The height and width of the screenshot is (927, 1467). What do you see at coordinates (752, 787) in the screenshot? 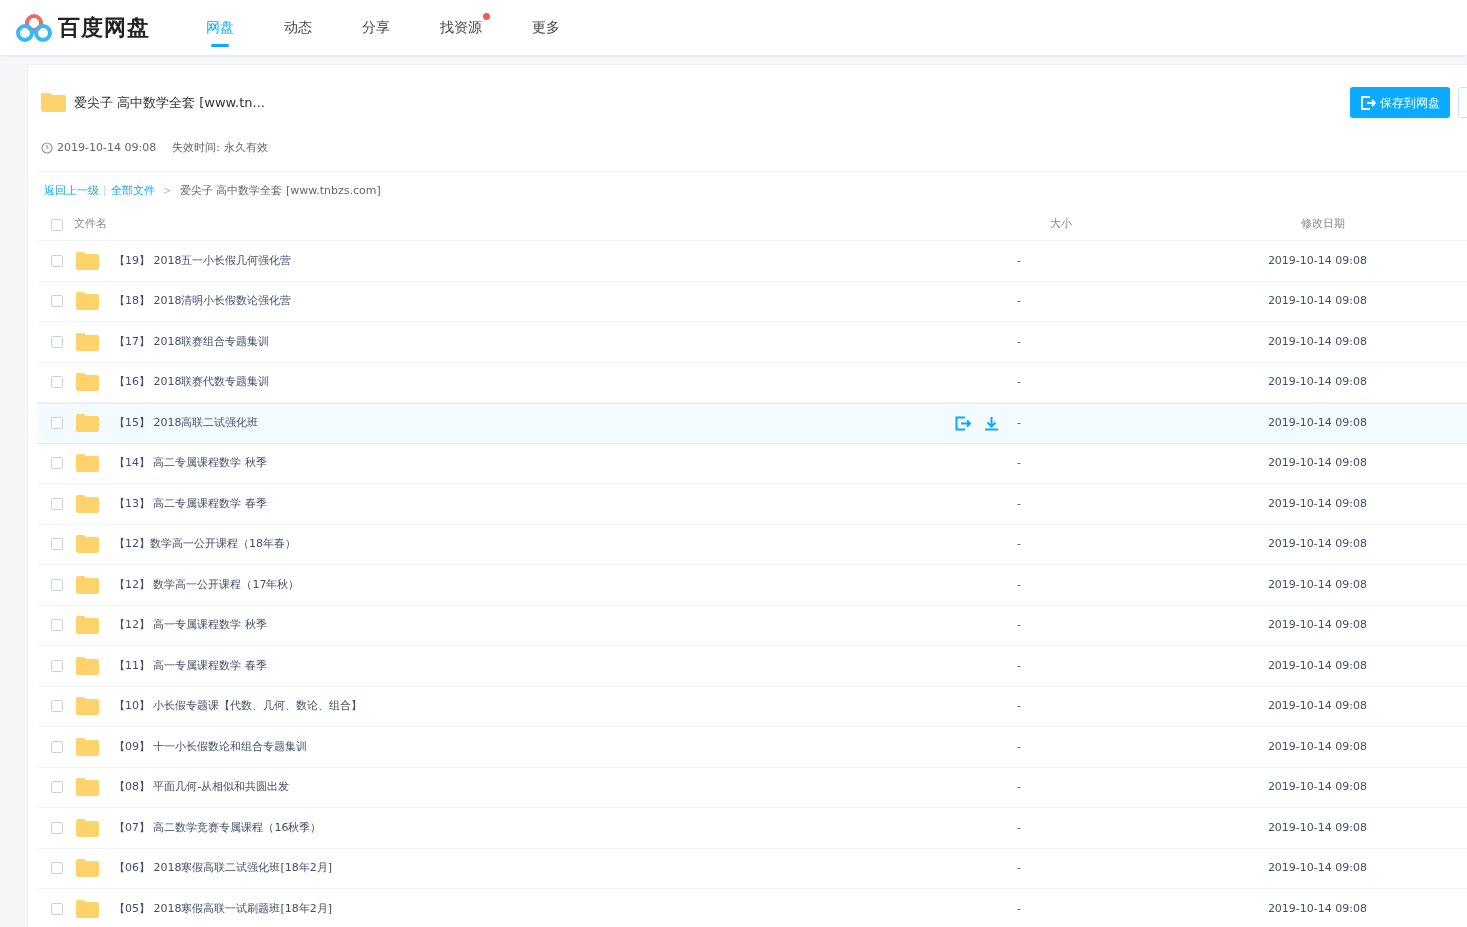
I see `file-row: 【08】 平面几何-从相似和共圆出发 - 2019-10-14 09:08` at bounding box center [752, 787].